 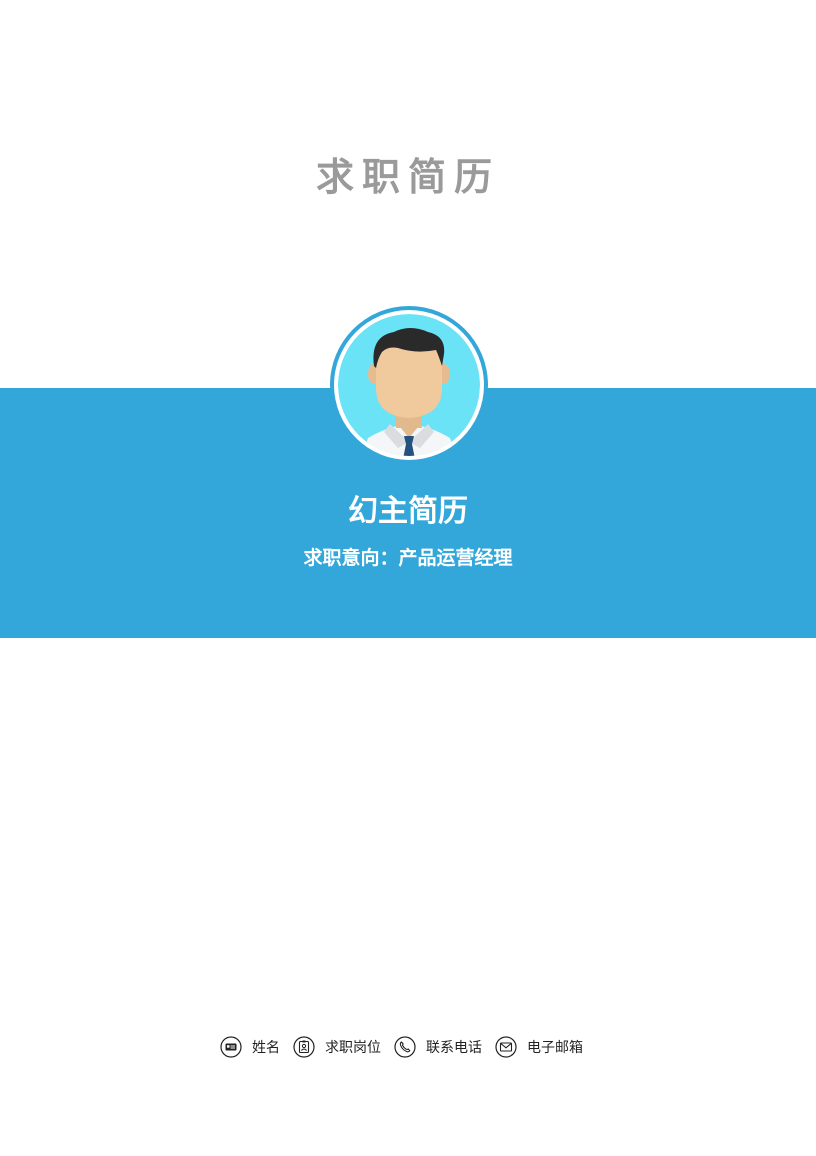 What do you see at coordinates (250, 1047) in the screenshot?
I see `contact-item-name: 姓名` at bounding box center [250, 1047].